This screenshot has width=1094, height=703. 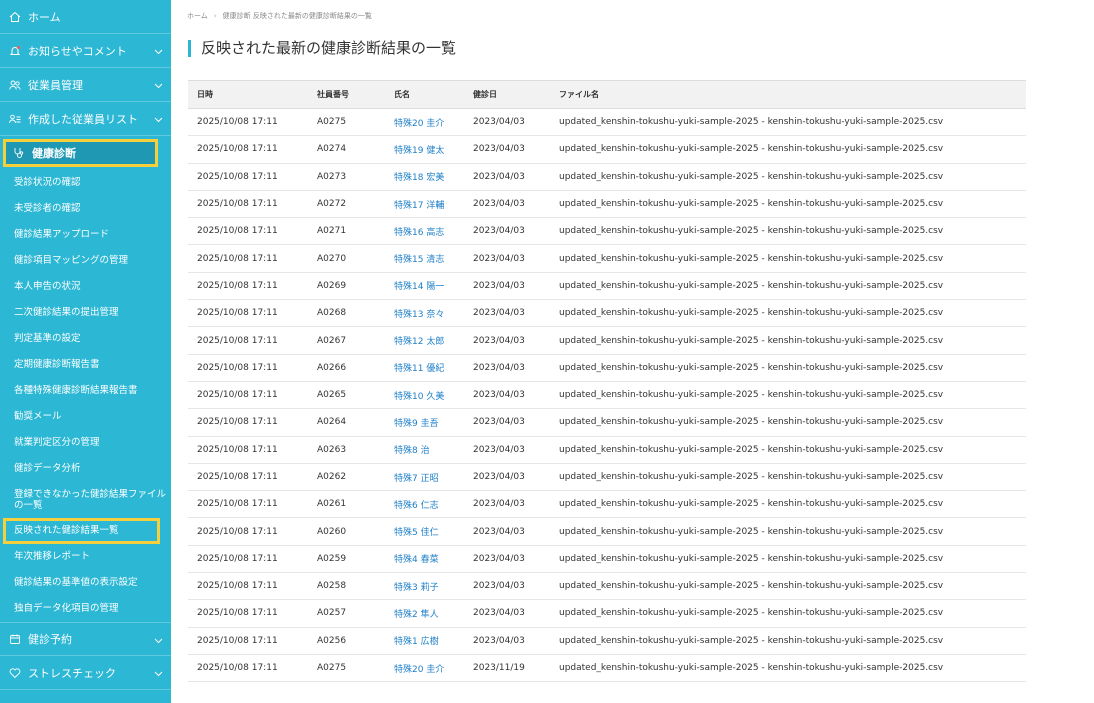 What do you see at coordinates (85, 209) in the screenshot?
I see `sidebar-item-unexamined: 未受診者の確認` at bounding box center [85, 209].